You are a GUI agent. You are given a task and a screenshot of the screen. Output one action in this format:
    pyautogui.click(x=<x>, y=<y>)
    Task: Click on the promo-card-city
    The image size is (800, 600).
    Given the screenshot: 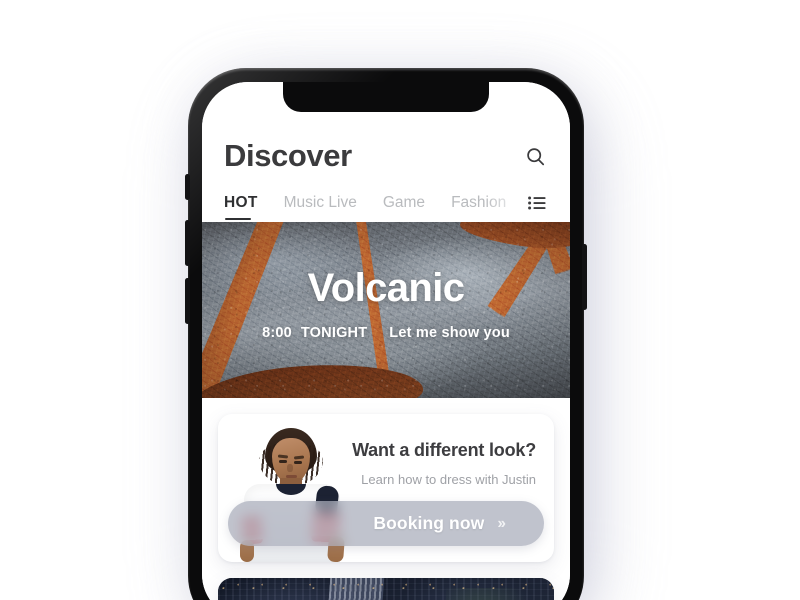 What is the action you would take?
    pyautogui.click(x=386, y=589)
    